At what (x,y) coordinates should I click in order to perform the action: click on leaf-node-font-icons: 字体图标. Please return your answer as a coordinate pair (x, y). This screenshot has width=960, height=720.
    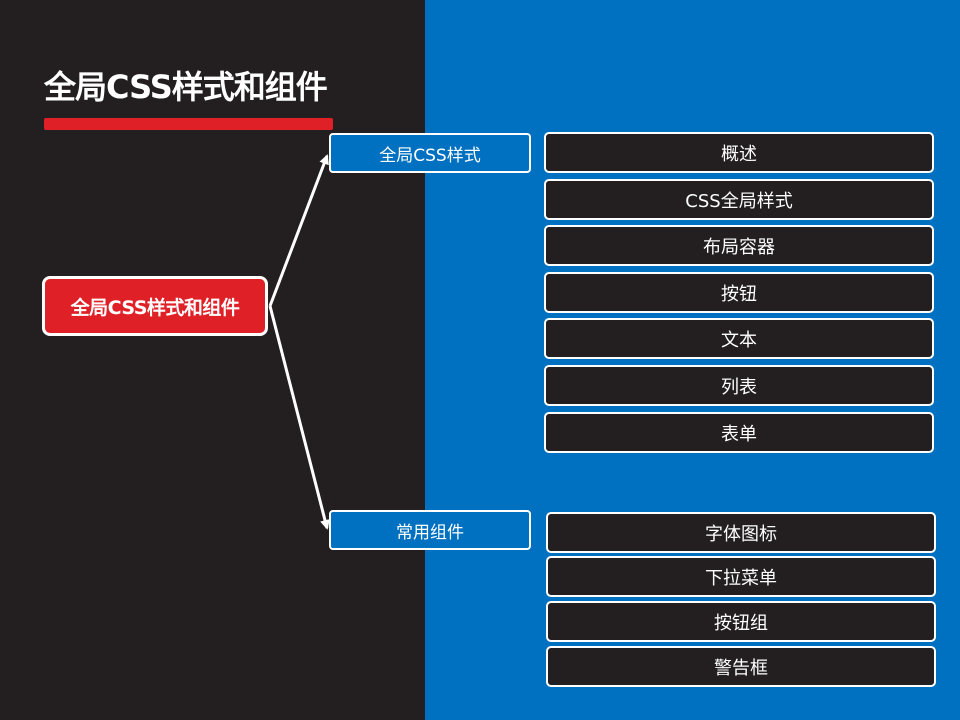
    Looking at the image, I should click on (741, 532).